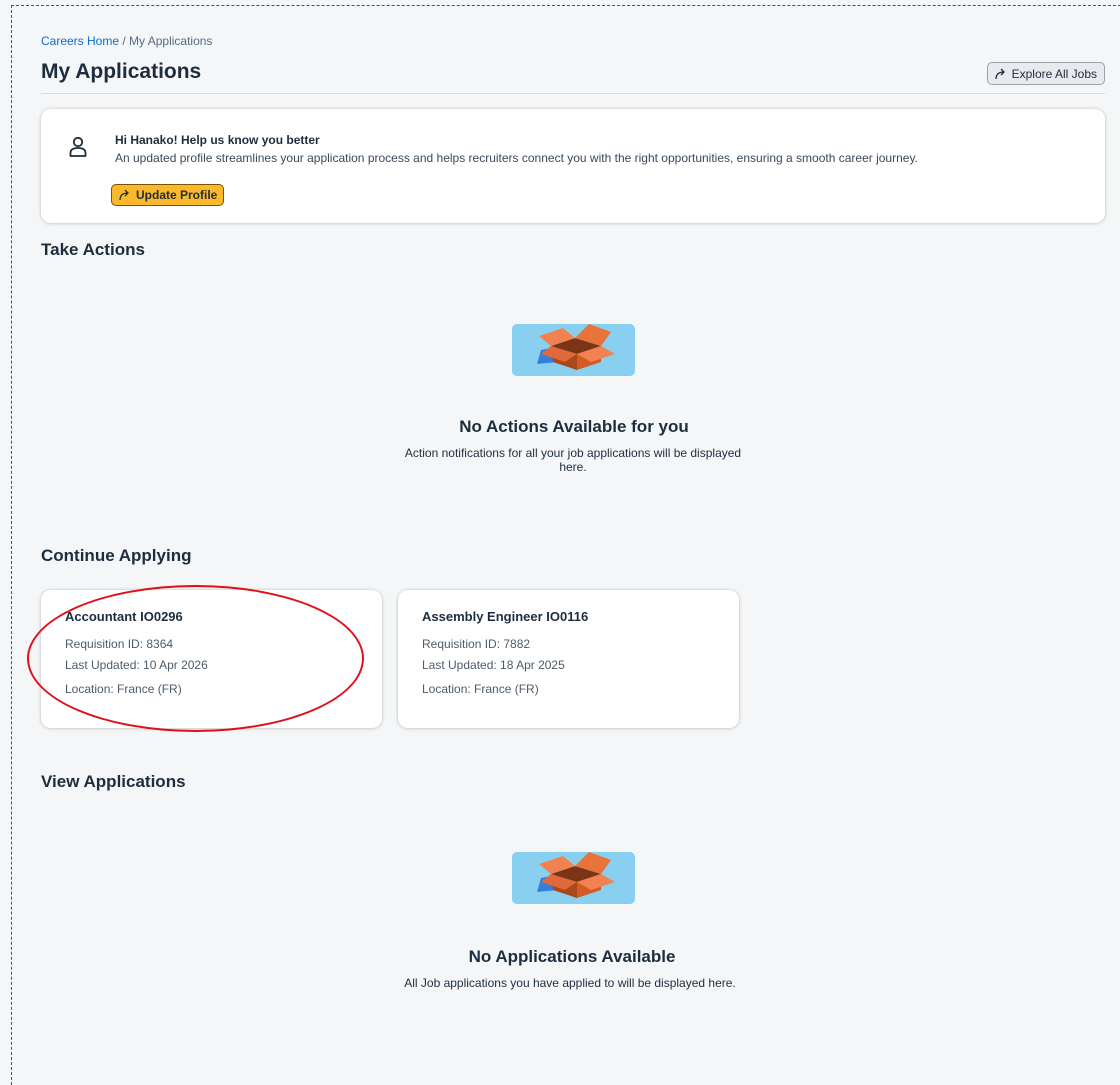 The width and height of the screenshot is (1120, 1085). What do you see at coordinates (136, 665) in the screenshot?
I see `last-updated: Last Updated: 10 Apr 2026` at bounding box center [136, 665].